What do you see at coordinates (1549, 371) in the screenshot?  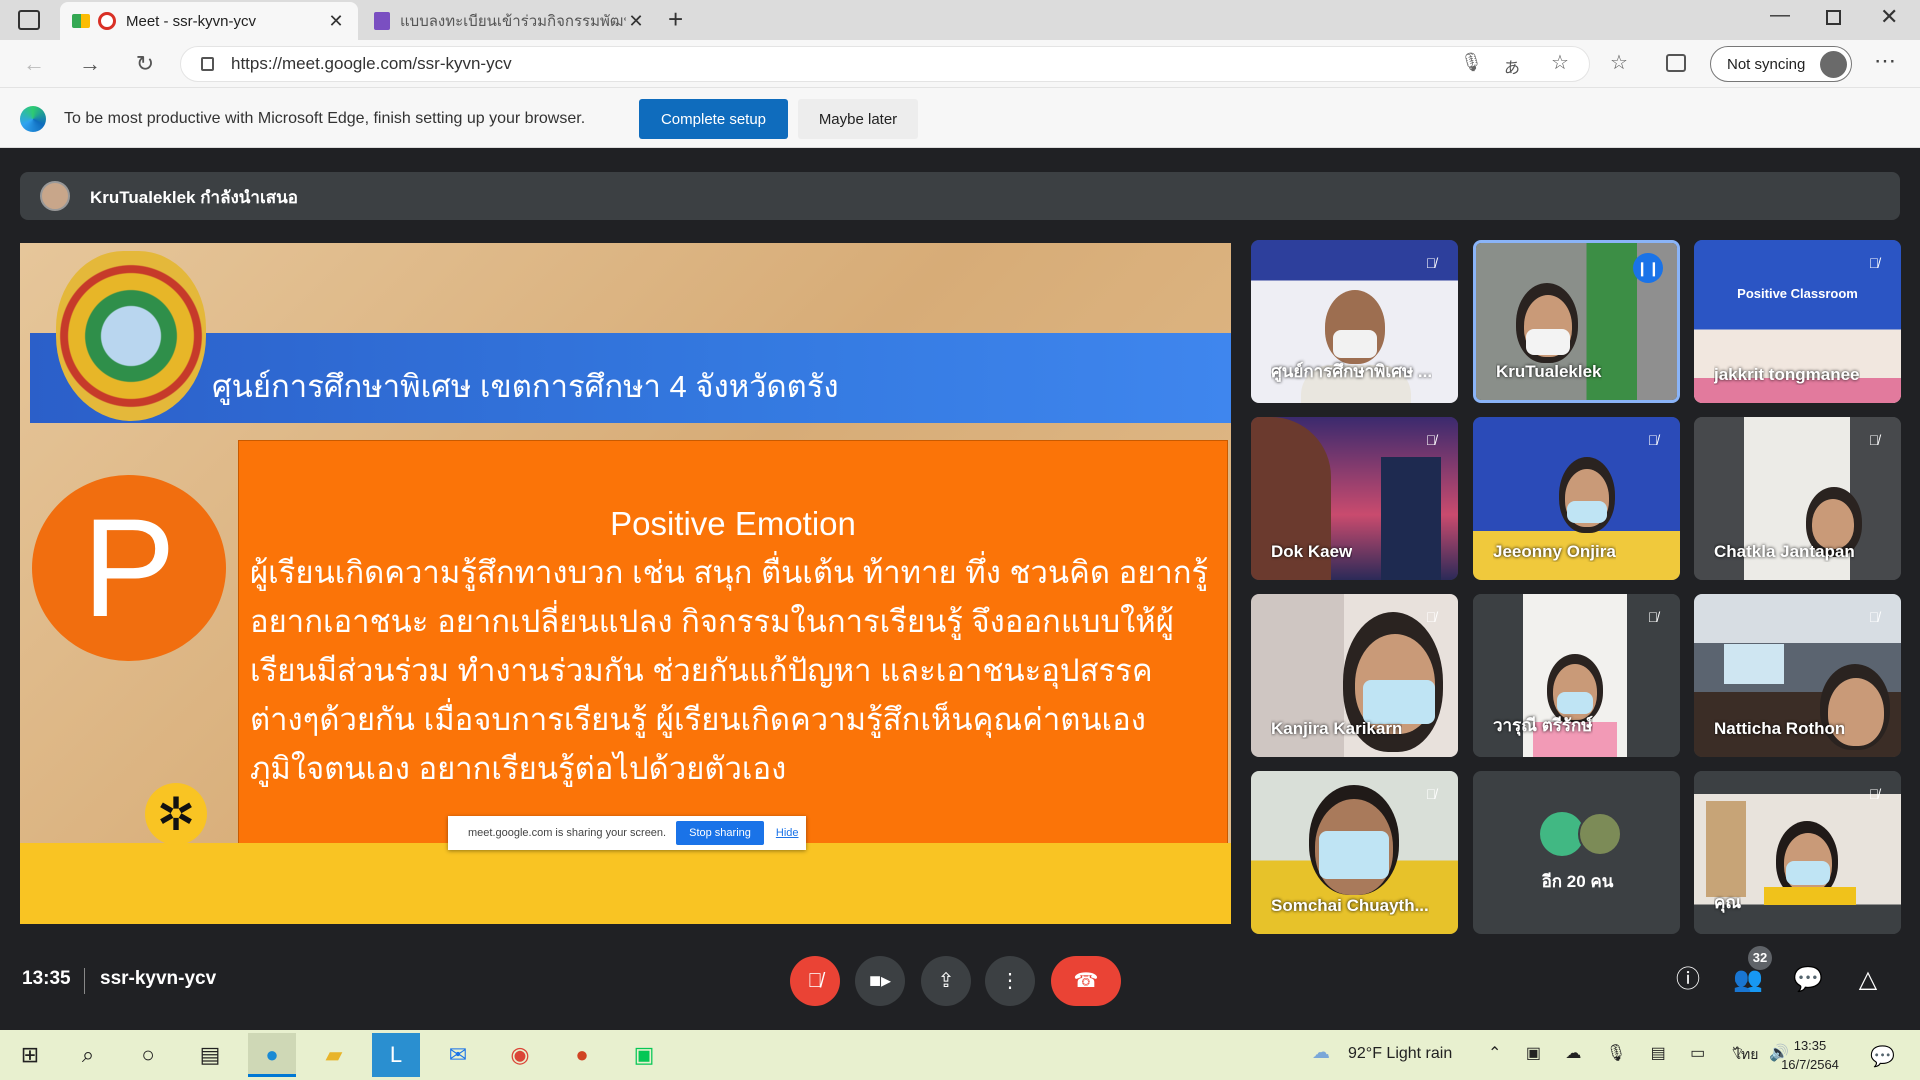 I see `participant-name: KruTualeklek` at bounding box center [1549, 371].